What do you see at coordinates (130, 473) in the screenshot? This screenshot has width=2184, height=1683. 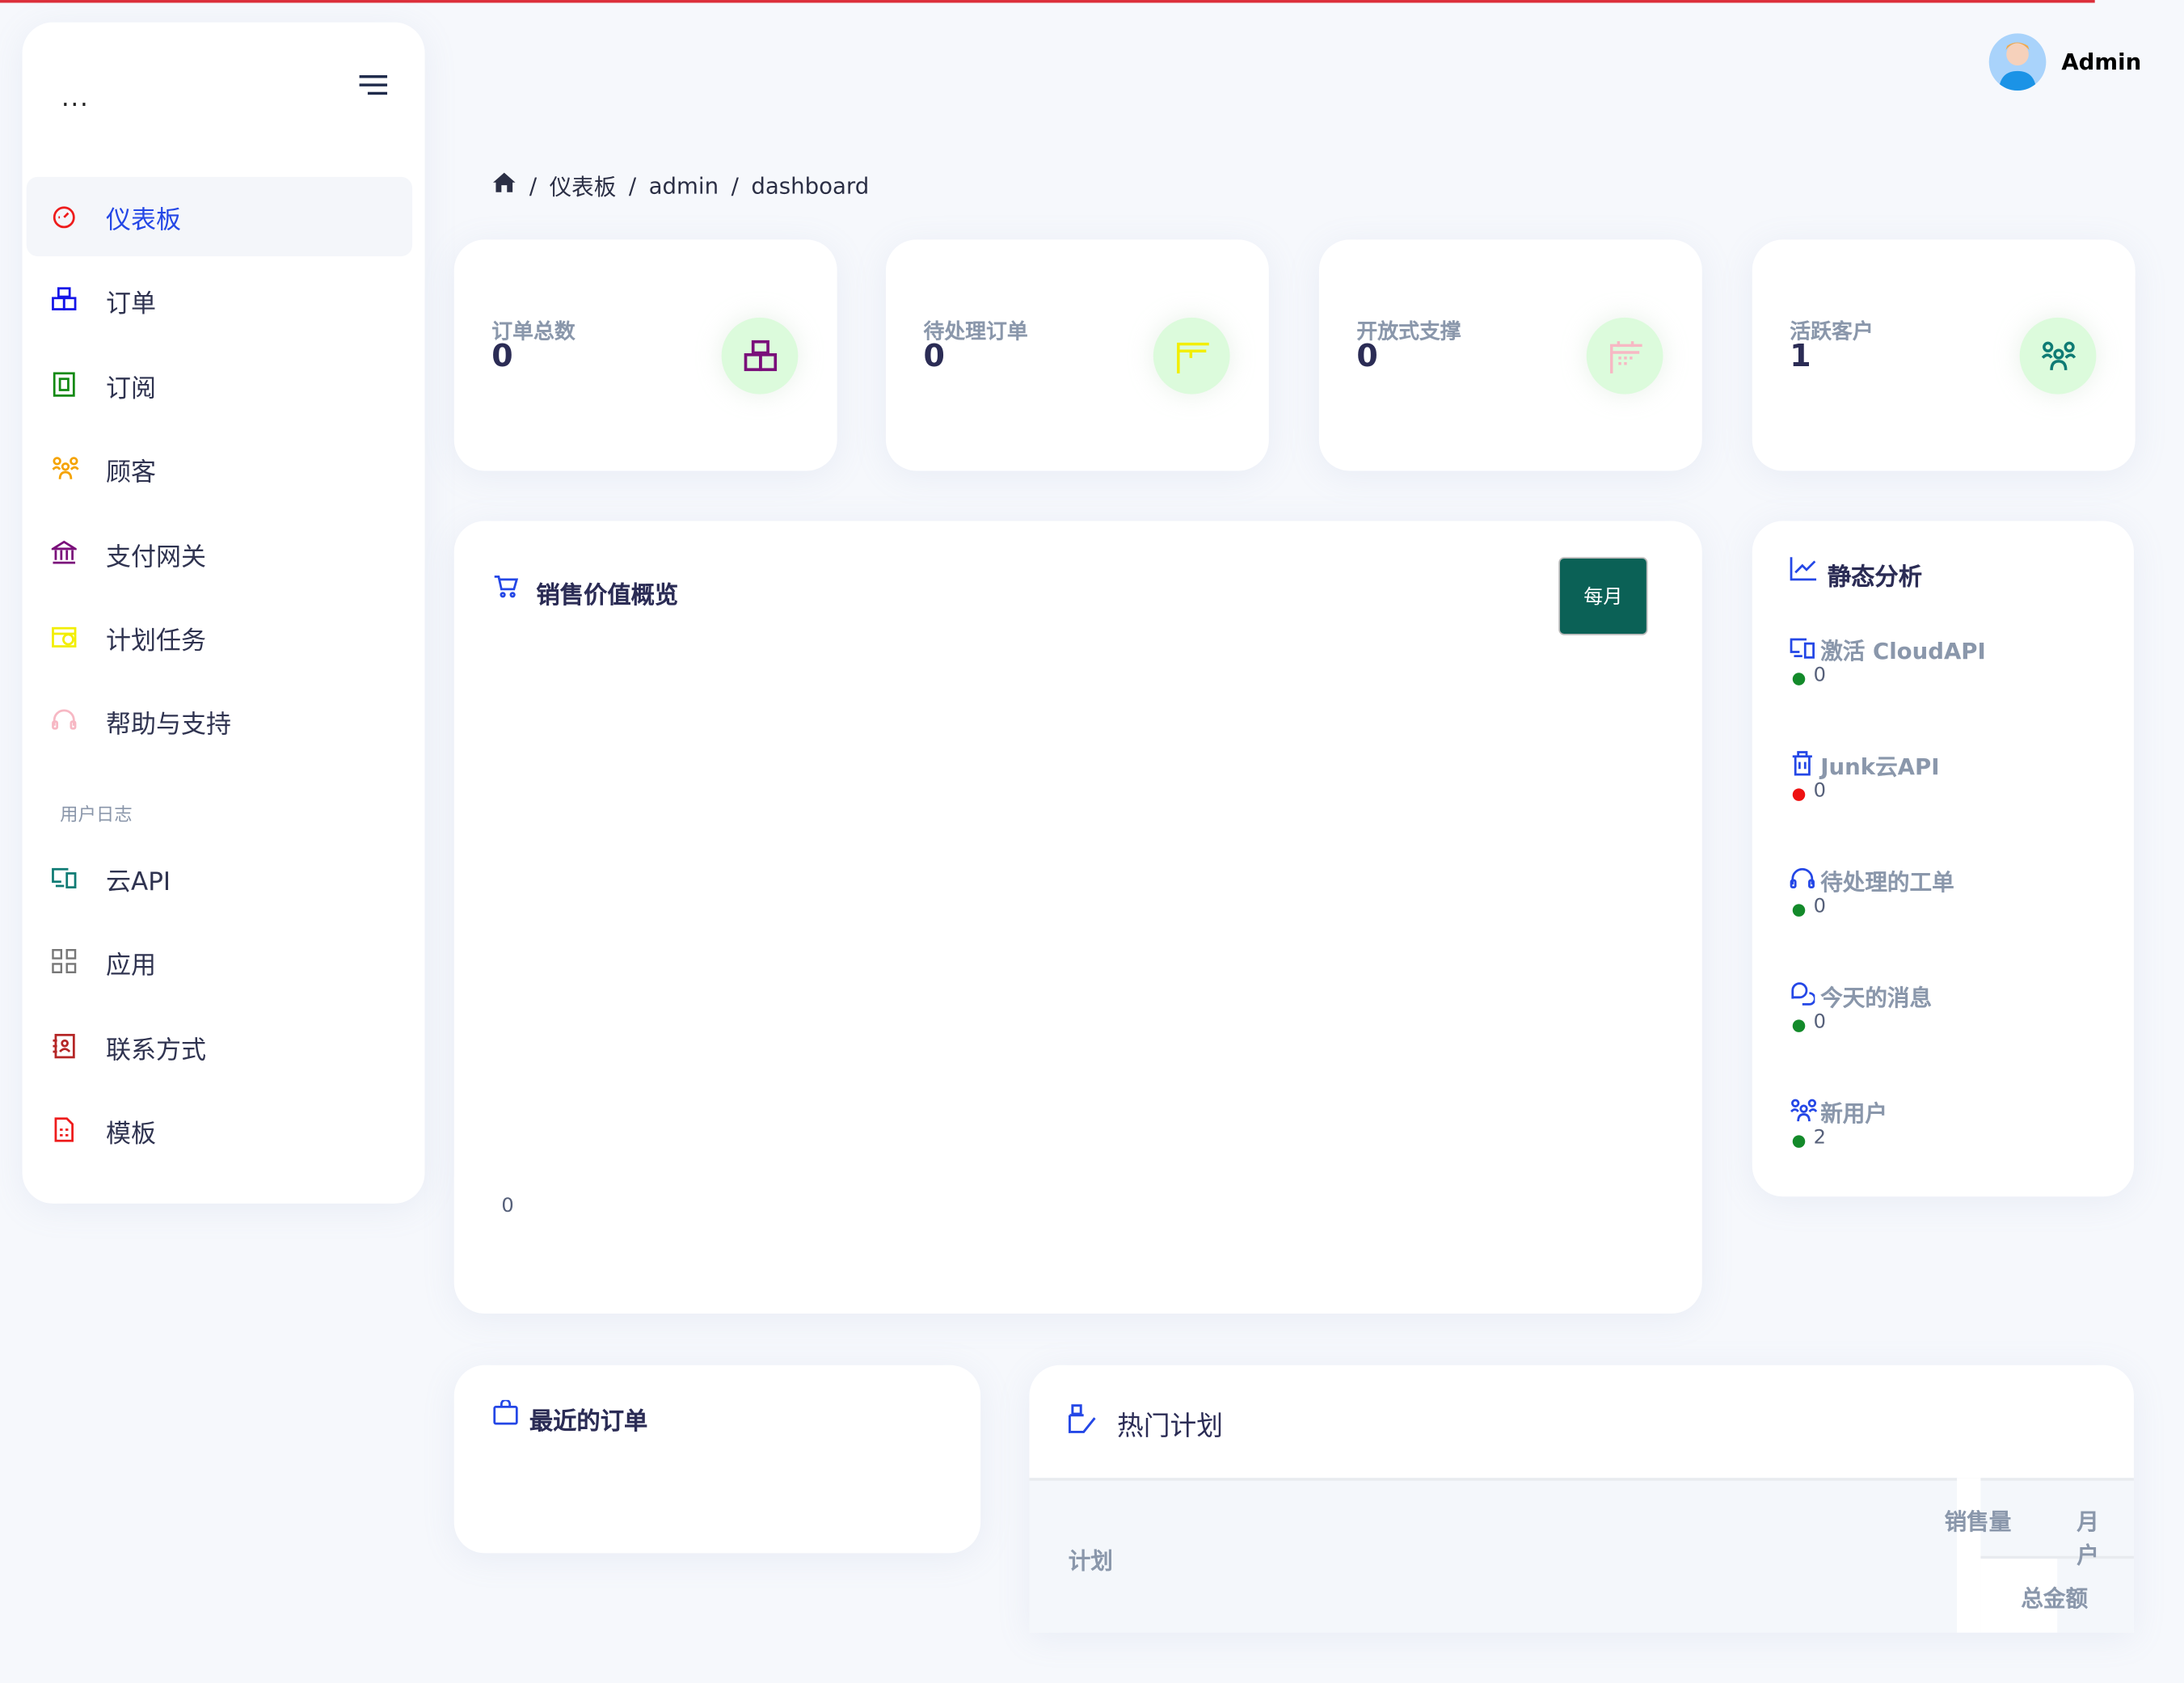 I see `sidebar-item-label: 顾客` at bounding box center [130, 473].